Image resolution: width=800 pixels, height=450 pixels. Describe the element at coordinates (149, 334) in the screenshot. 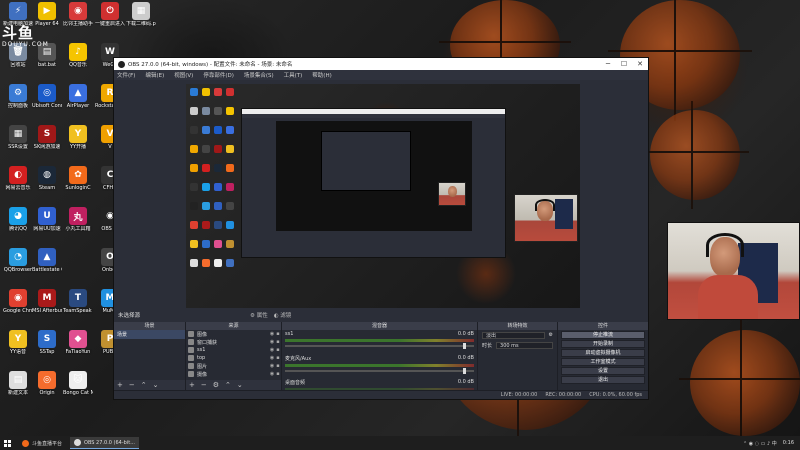

I see `scene-item: 场景` at that location.